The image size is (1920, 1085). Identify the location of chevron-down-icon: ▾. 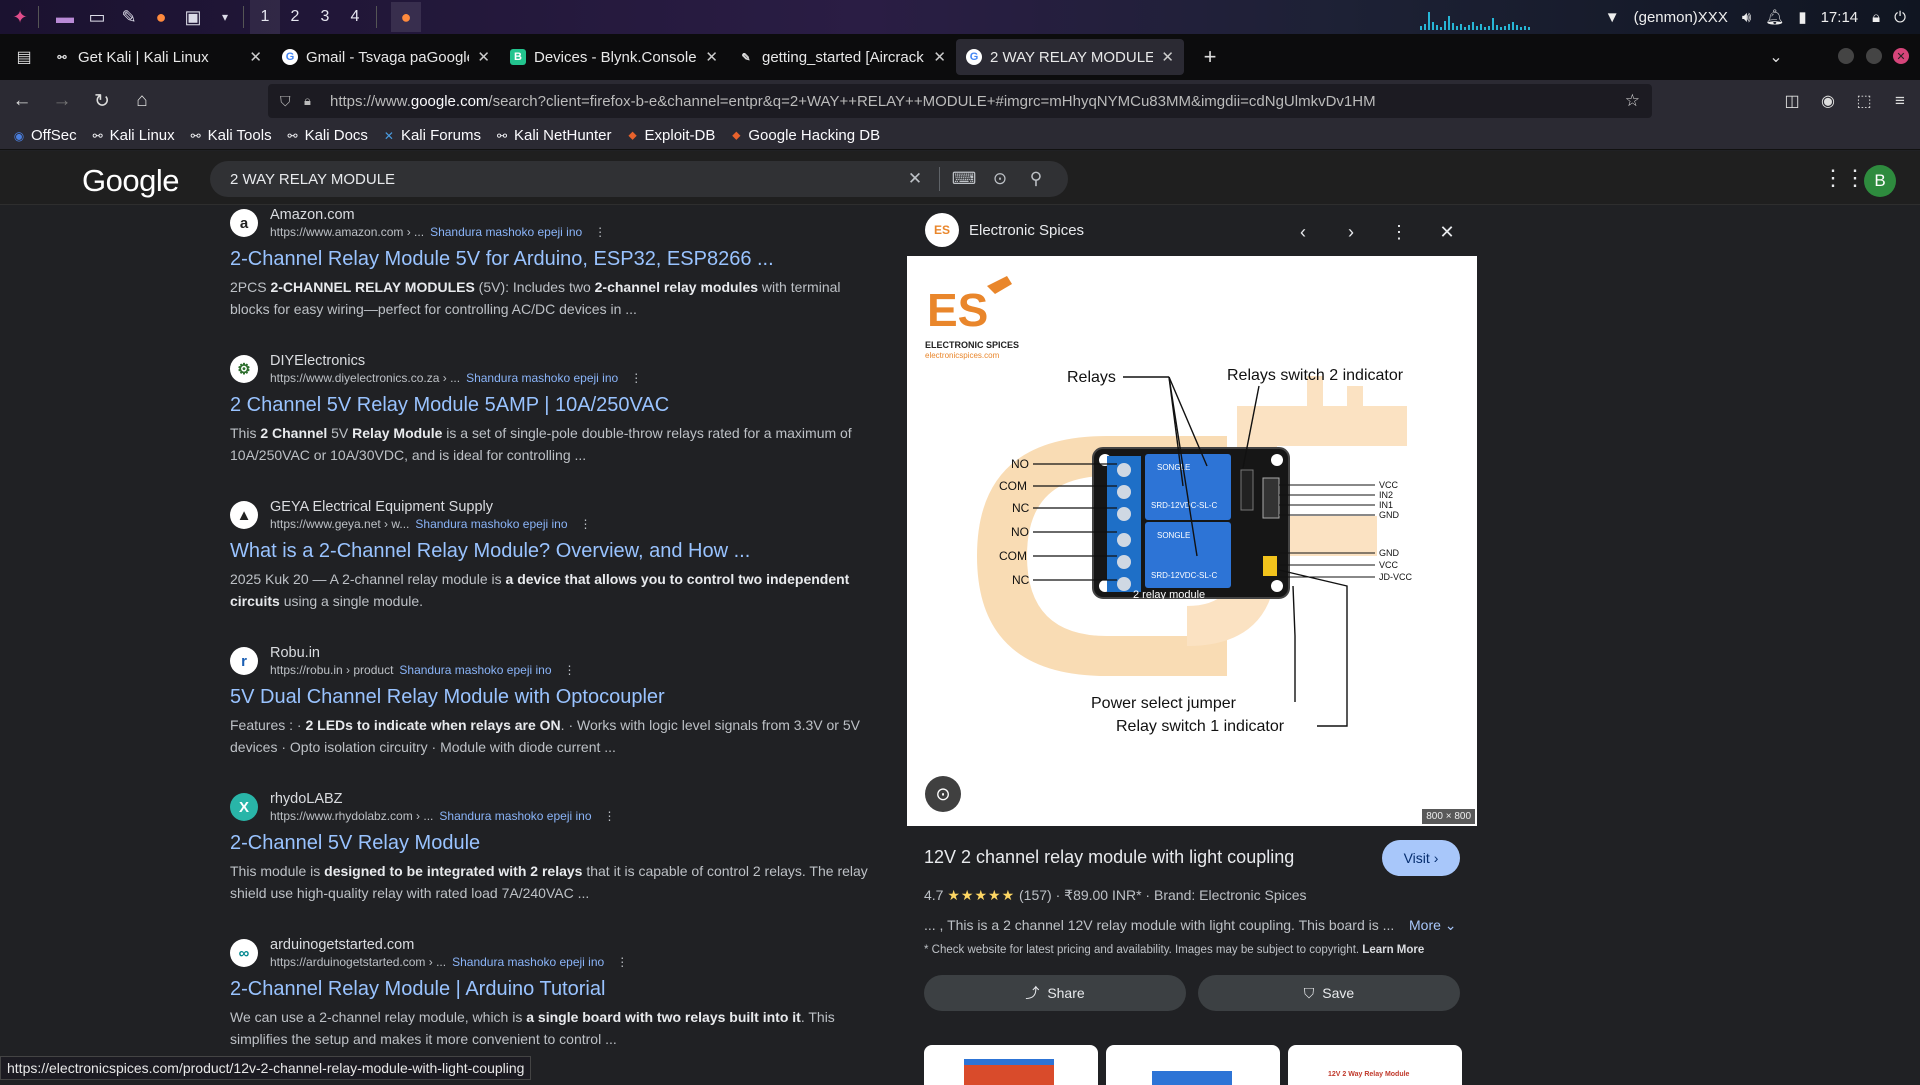
(225, 17).